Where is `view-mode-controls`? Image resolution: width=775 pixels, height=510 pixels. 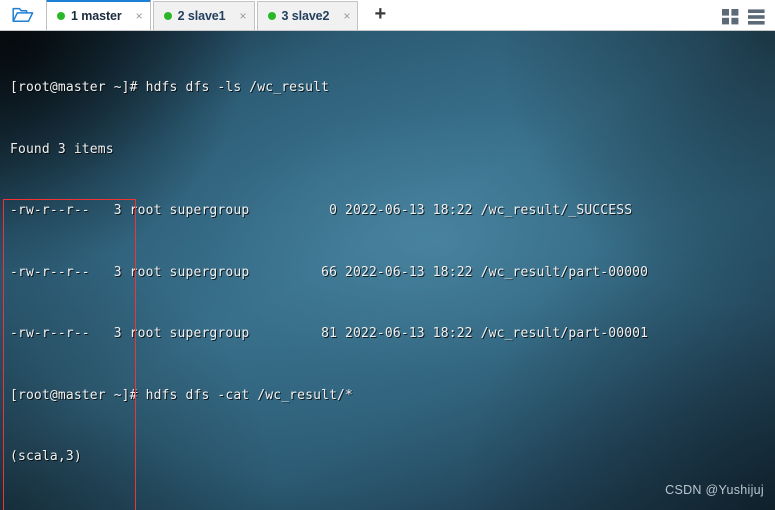 view-mode-controls is located at coordinates (748, 19).